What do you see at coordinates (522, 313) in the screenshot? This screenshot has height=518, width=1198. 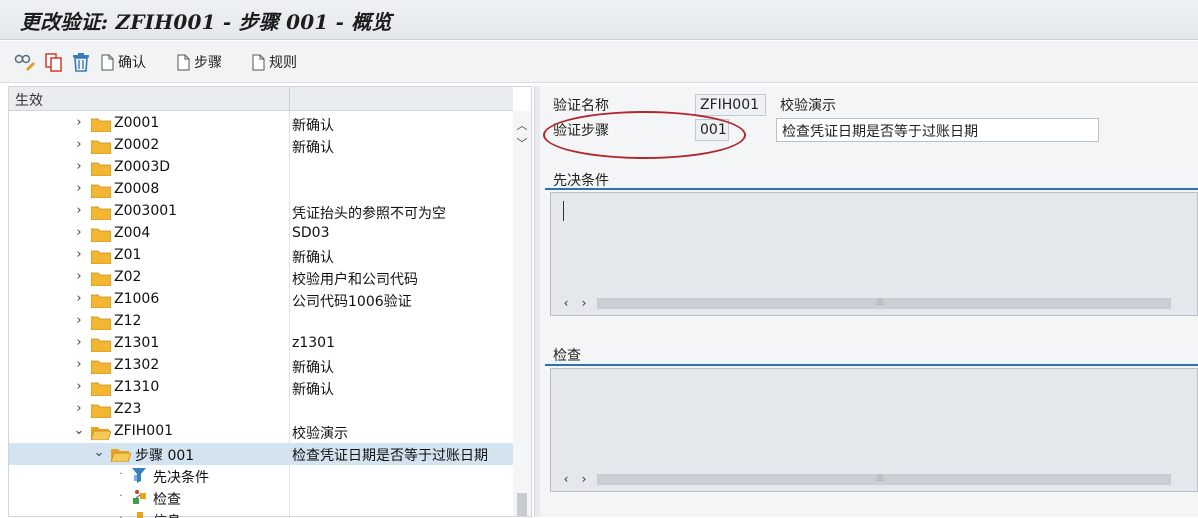 I see `tree-vertical-scrollbar: ︿ ﹀` at bounding box center [522, 313].